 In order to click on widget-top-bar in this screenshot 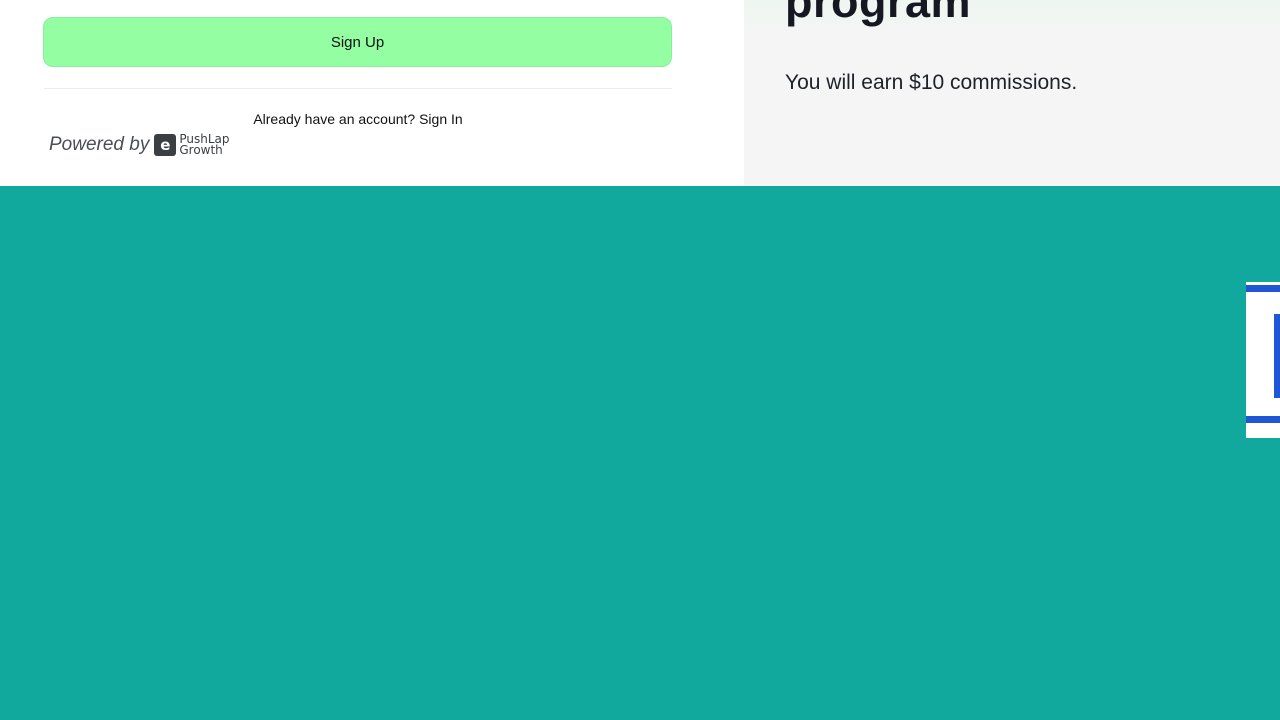, I will do `click(1263, 288)`.